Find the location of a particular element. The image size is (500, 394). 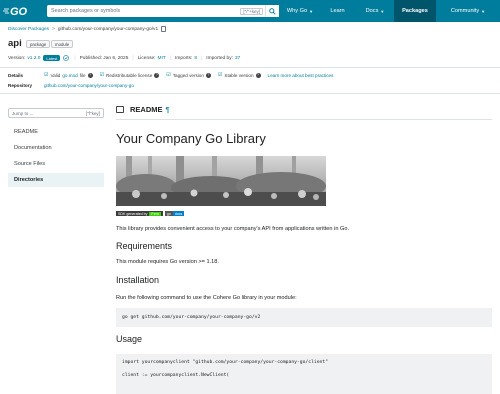

nav-community: Community ▼ is located at coordinates (468, 11).